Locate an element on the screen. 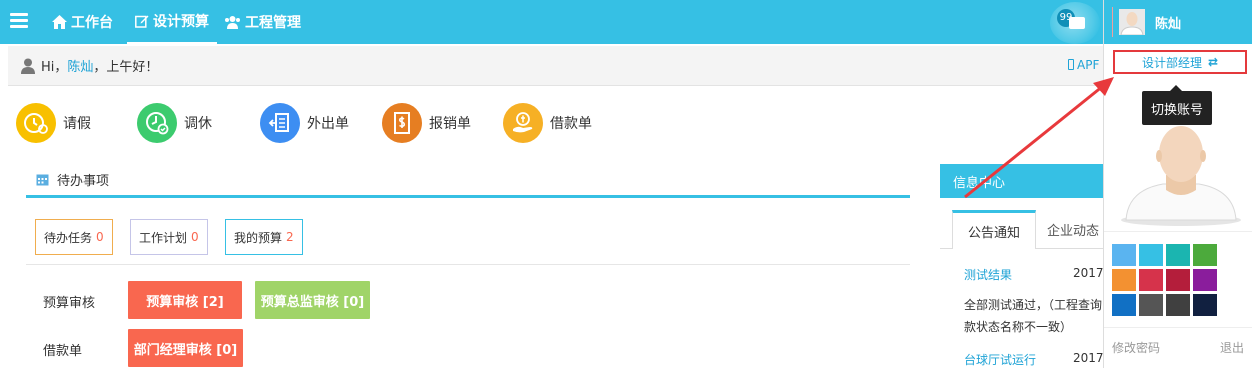 Image resolution: width=1252 pixels, height=368 pixels. todo-tab-label: 待办任务 is located at coordinates (68, 237).